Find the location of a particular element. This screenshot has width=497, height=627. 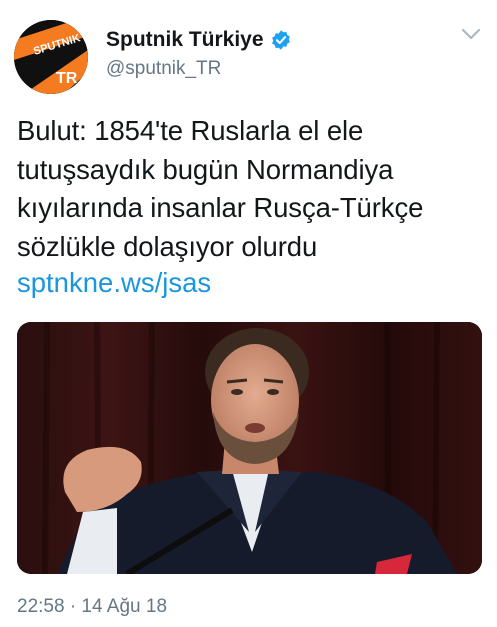

name-row: Sputnik Türkiye is located at coordinates (199, 40).